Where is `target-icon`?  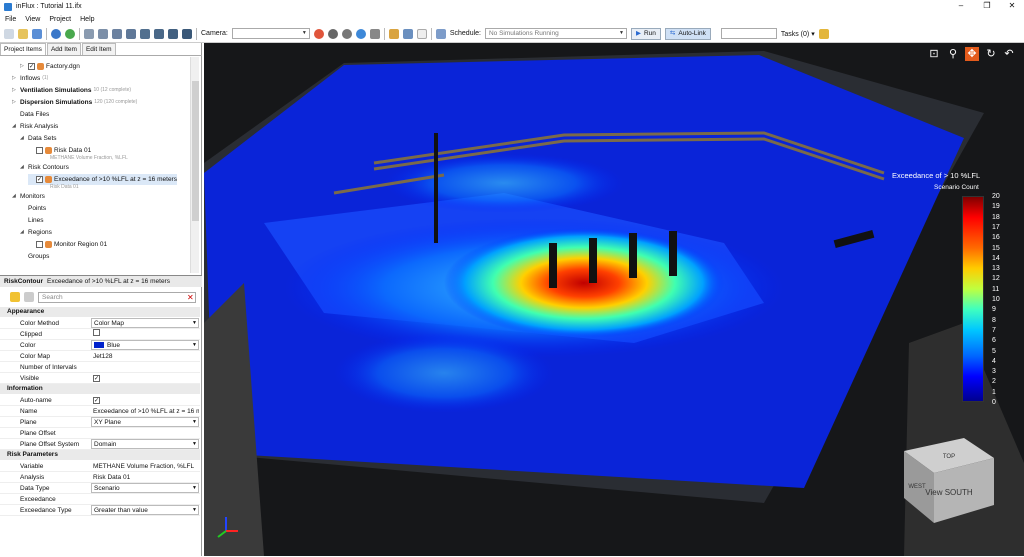
target-icon is located at coordinates (360, 33).